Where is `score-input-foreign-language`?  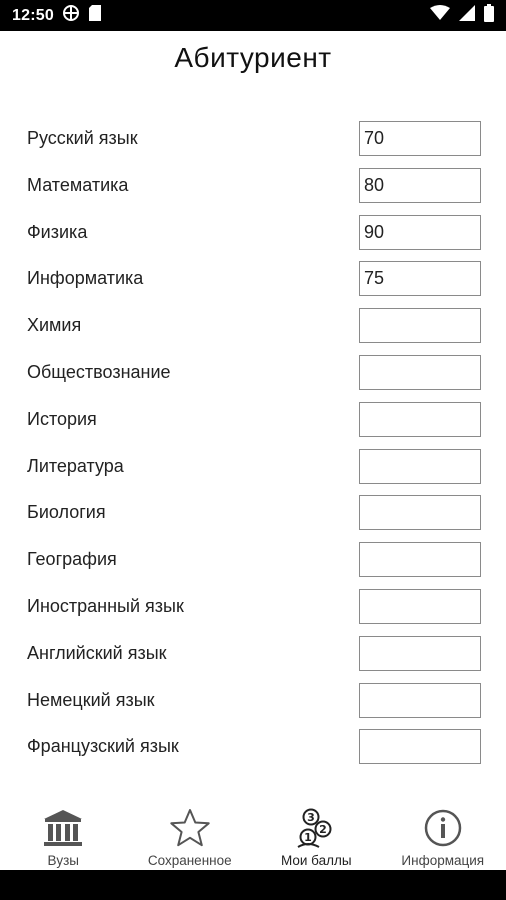 score-input-foreign-language is located at coordinates (420, 606).